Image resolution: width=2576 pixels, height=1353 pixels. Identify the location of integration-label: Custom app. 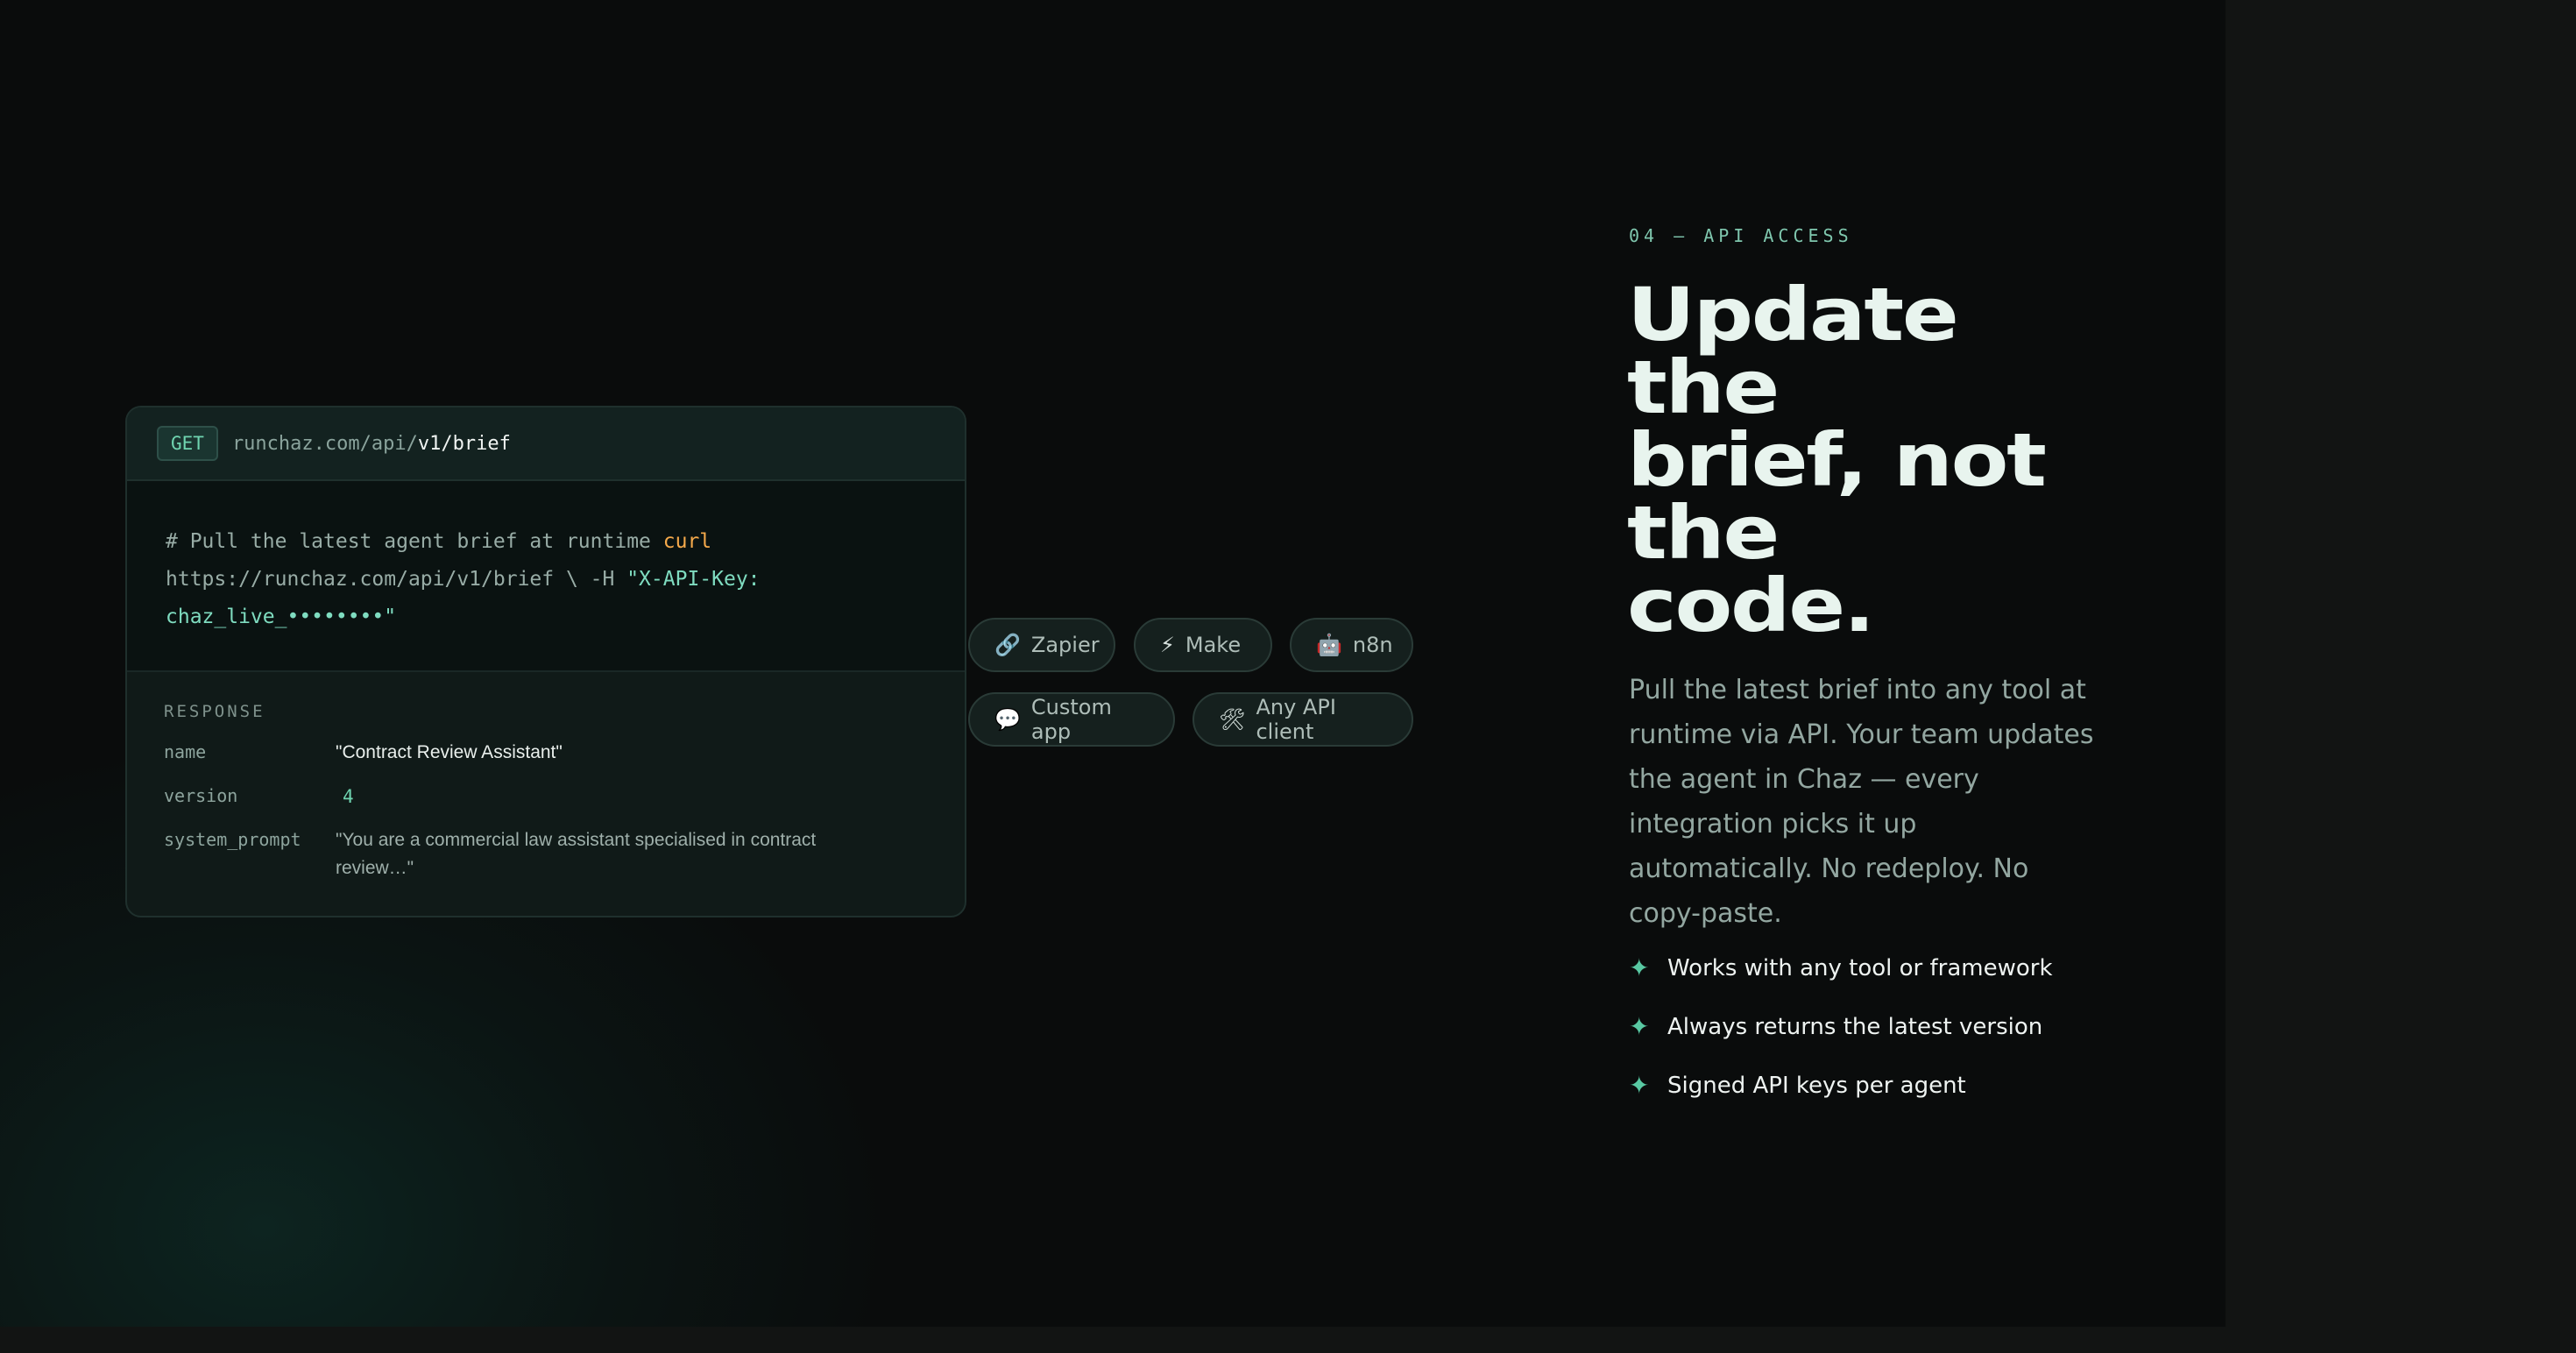
(1071, 719).